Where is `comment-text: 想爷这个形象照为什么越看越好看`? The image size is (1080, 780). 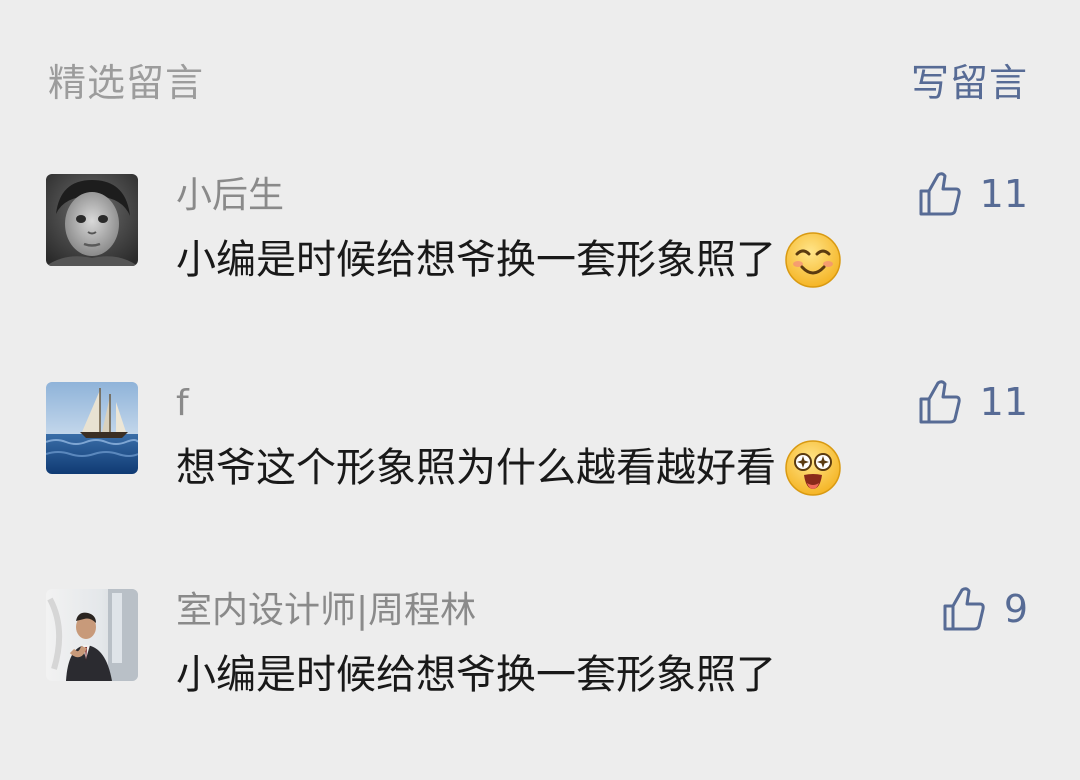 comment-text: 想爷这个形象照为什么越看越好看 is located at coordinates (476, 468).